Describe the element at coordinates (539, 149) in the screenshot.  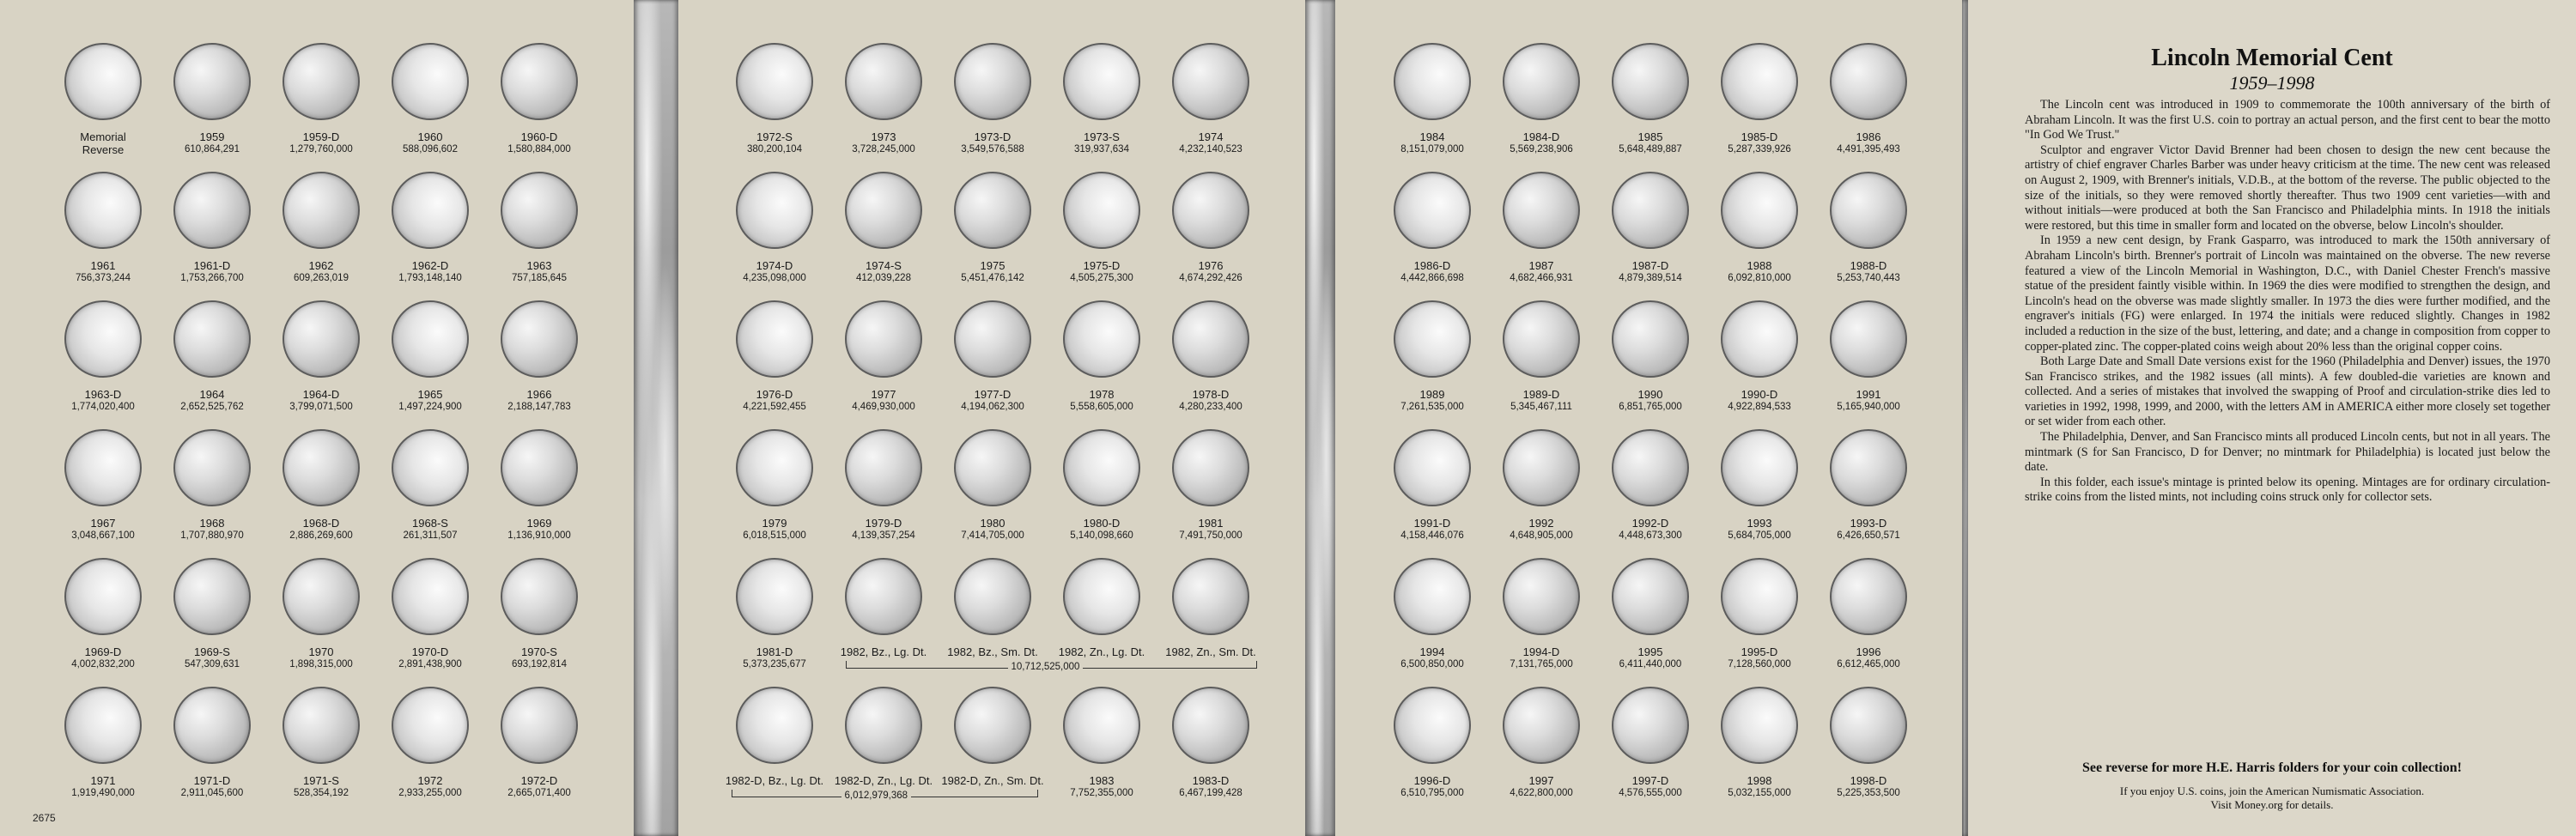
I see `coin-mintage: 1,580,884,000` at that location.